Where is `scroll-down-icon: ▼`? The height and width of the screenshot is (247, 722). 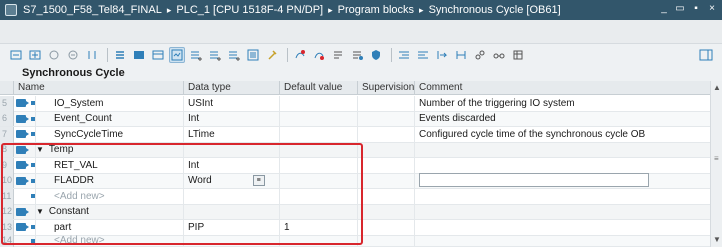 scroll-down-icon: ▼ is located at coordinates (717, 240).